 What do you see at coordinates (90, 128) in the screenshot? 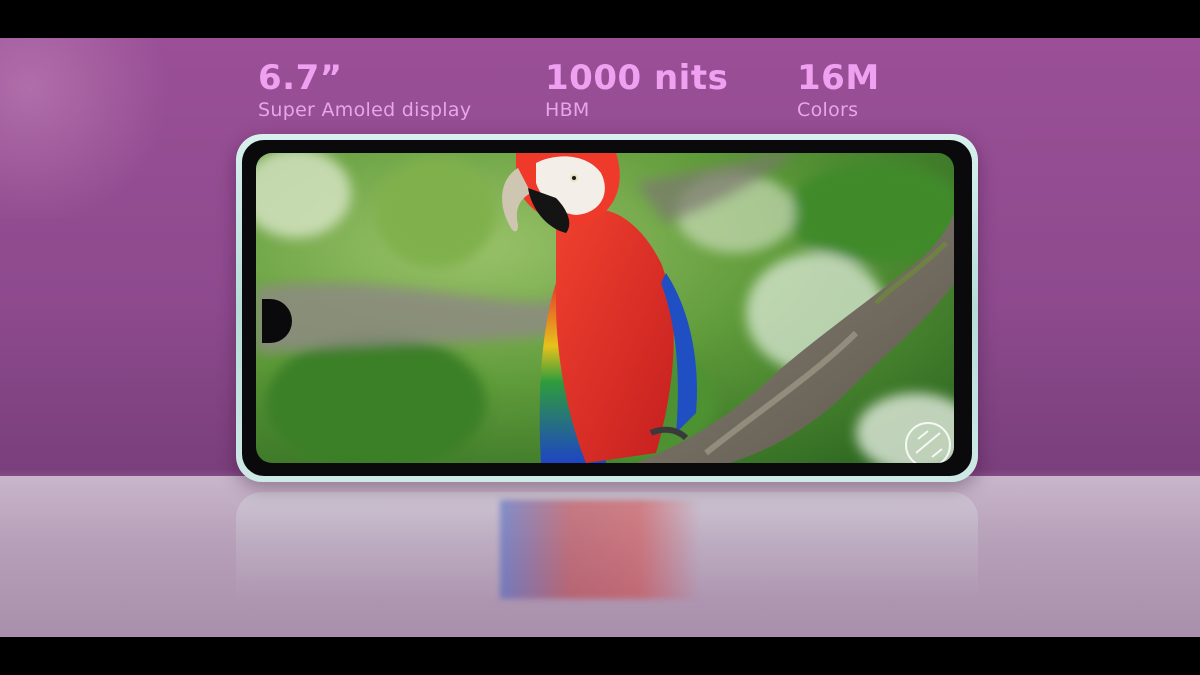
I see `background-glow` at bounding box center [90, 128].